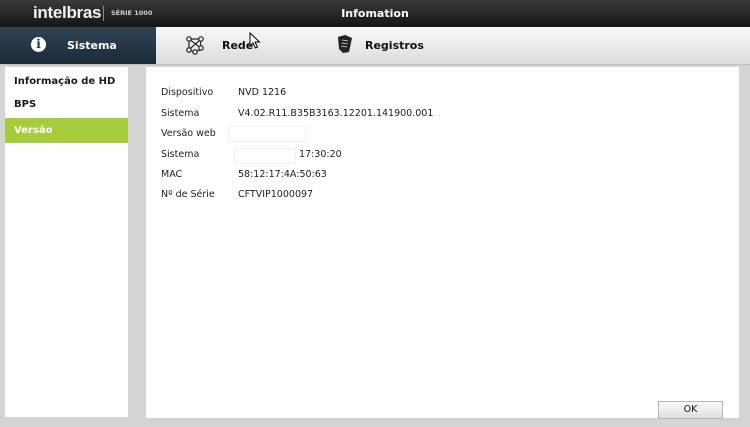  I want to click on tab-bar: i Sistema Rede Registros, so click(375, 46).